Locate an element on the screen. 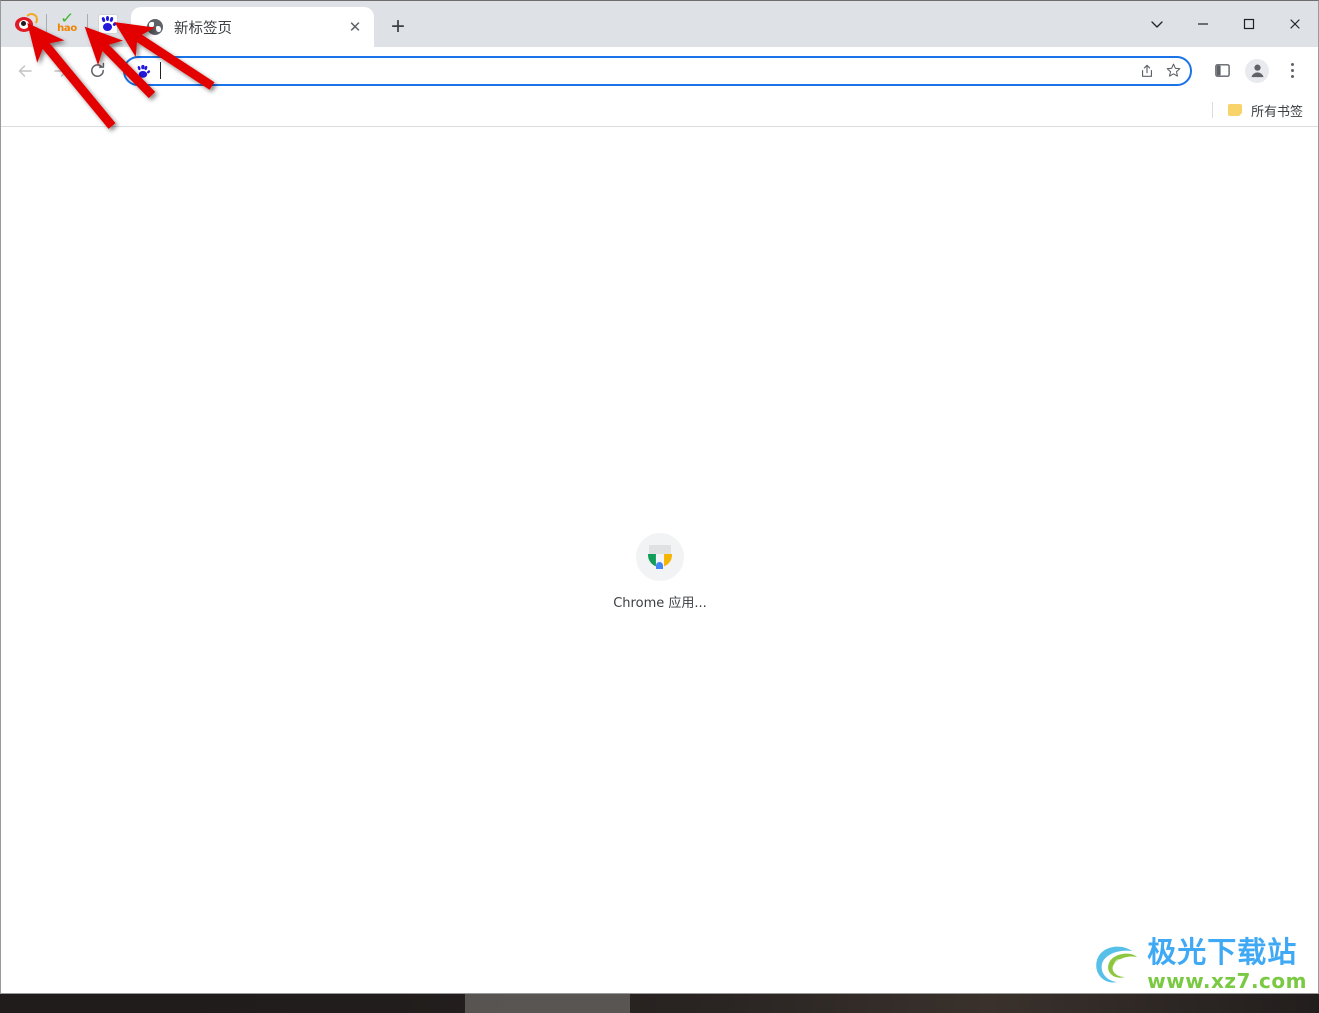 This screenshot has width=1319, height=1013. globe-icon is located at coordinates (155, 27).